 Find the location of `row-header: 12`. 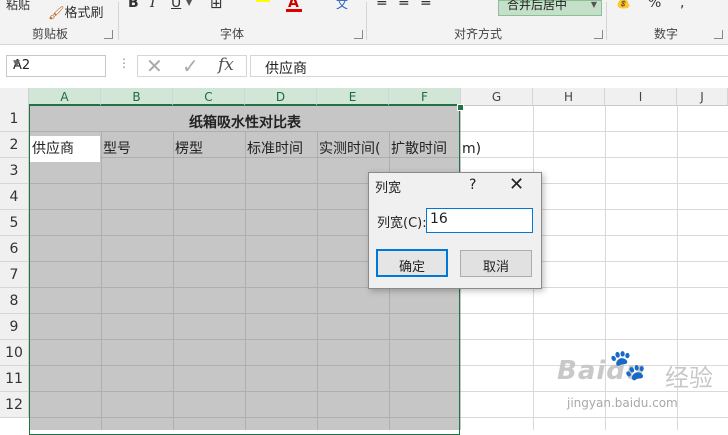

row-header: 12 is located at coordinates (14, 405).